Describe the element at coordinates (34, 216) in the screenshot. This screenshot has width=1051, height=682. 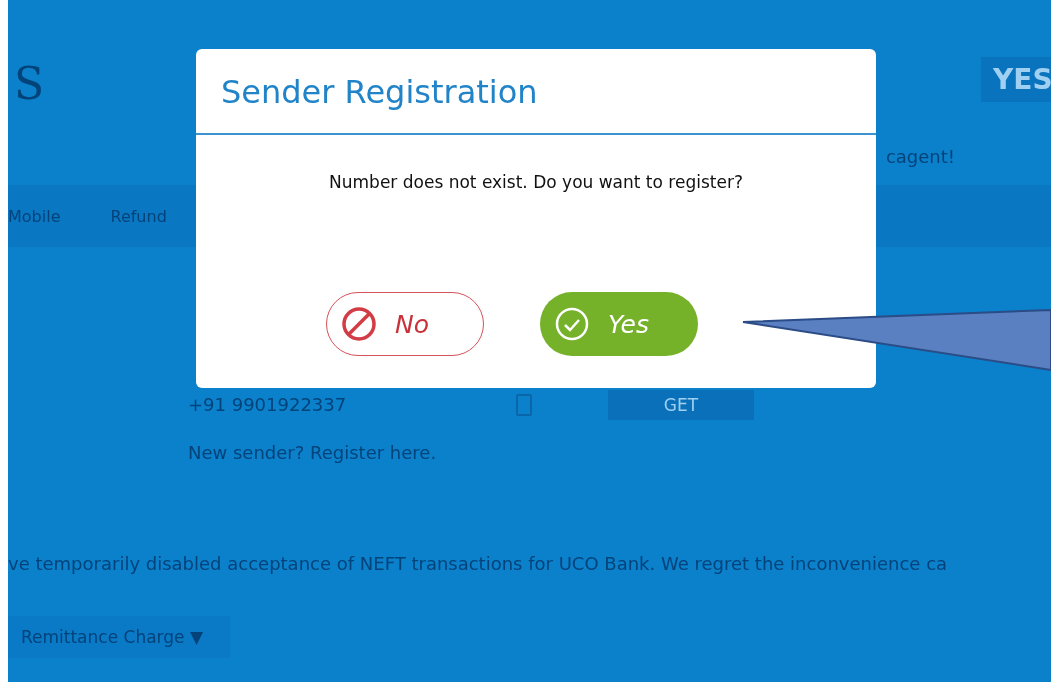
I see `nav-item: Mobile` at that location.